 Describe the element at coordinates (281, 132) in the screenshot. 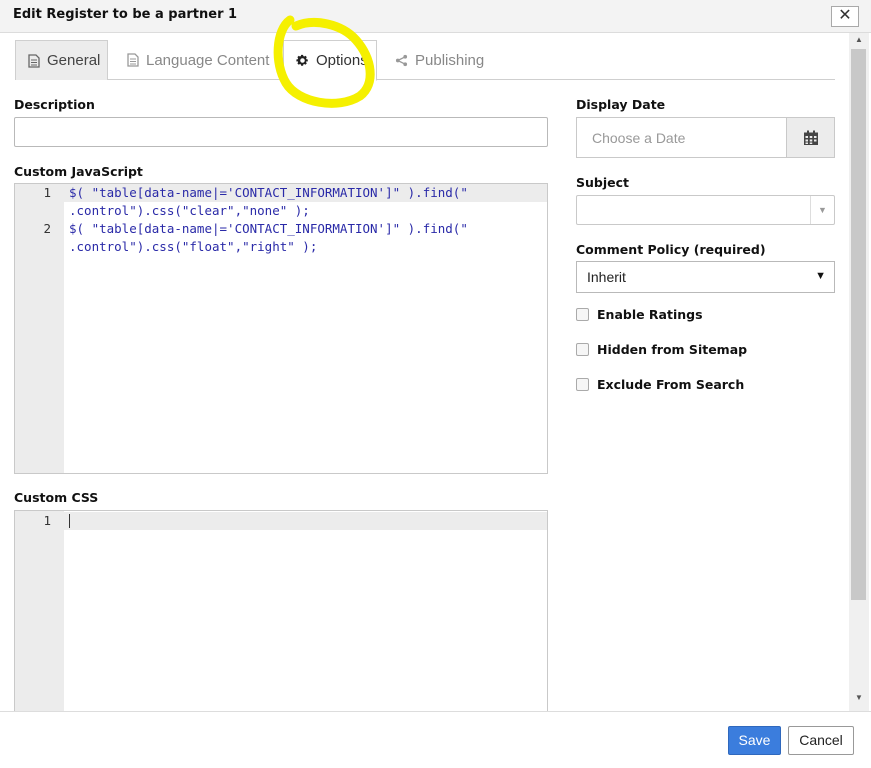

I see `description-input` at that location.